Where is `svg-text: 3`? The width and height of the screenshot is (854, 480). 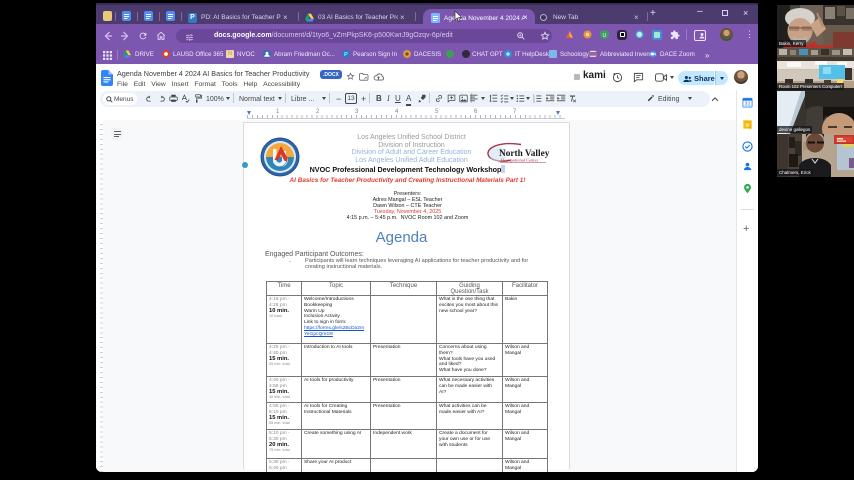
svg-text: 3 is located at coordinates (534, 101).